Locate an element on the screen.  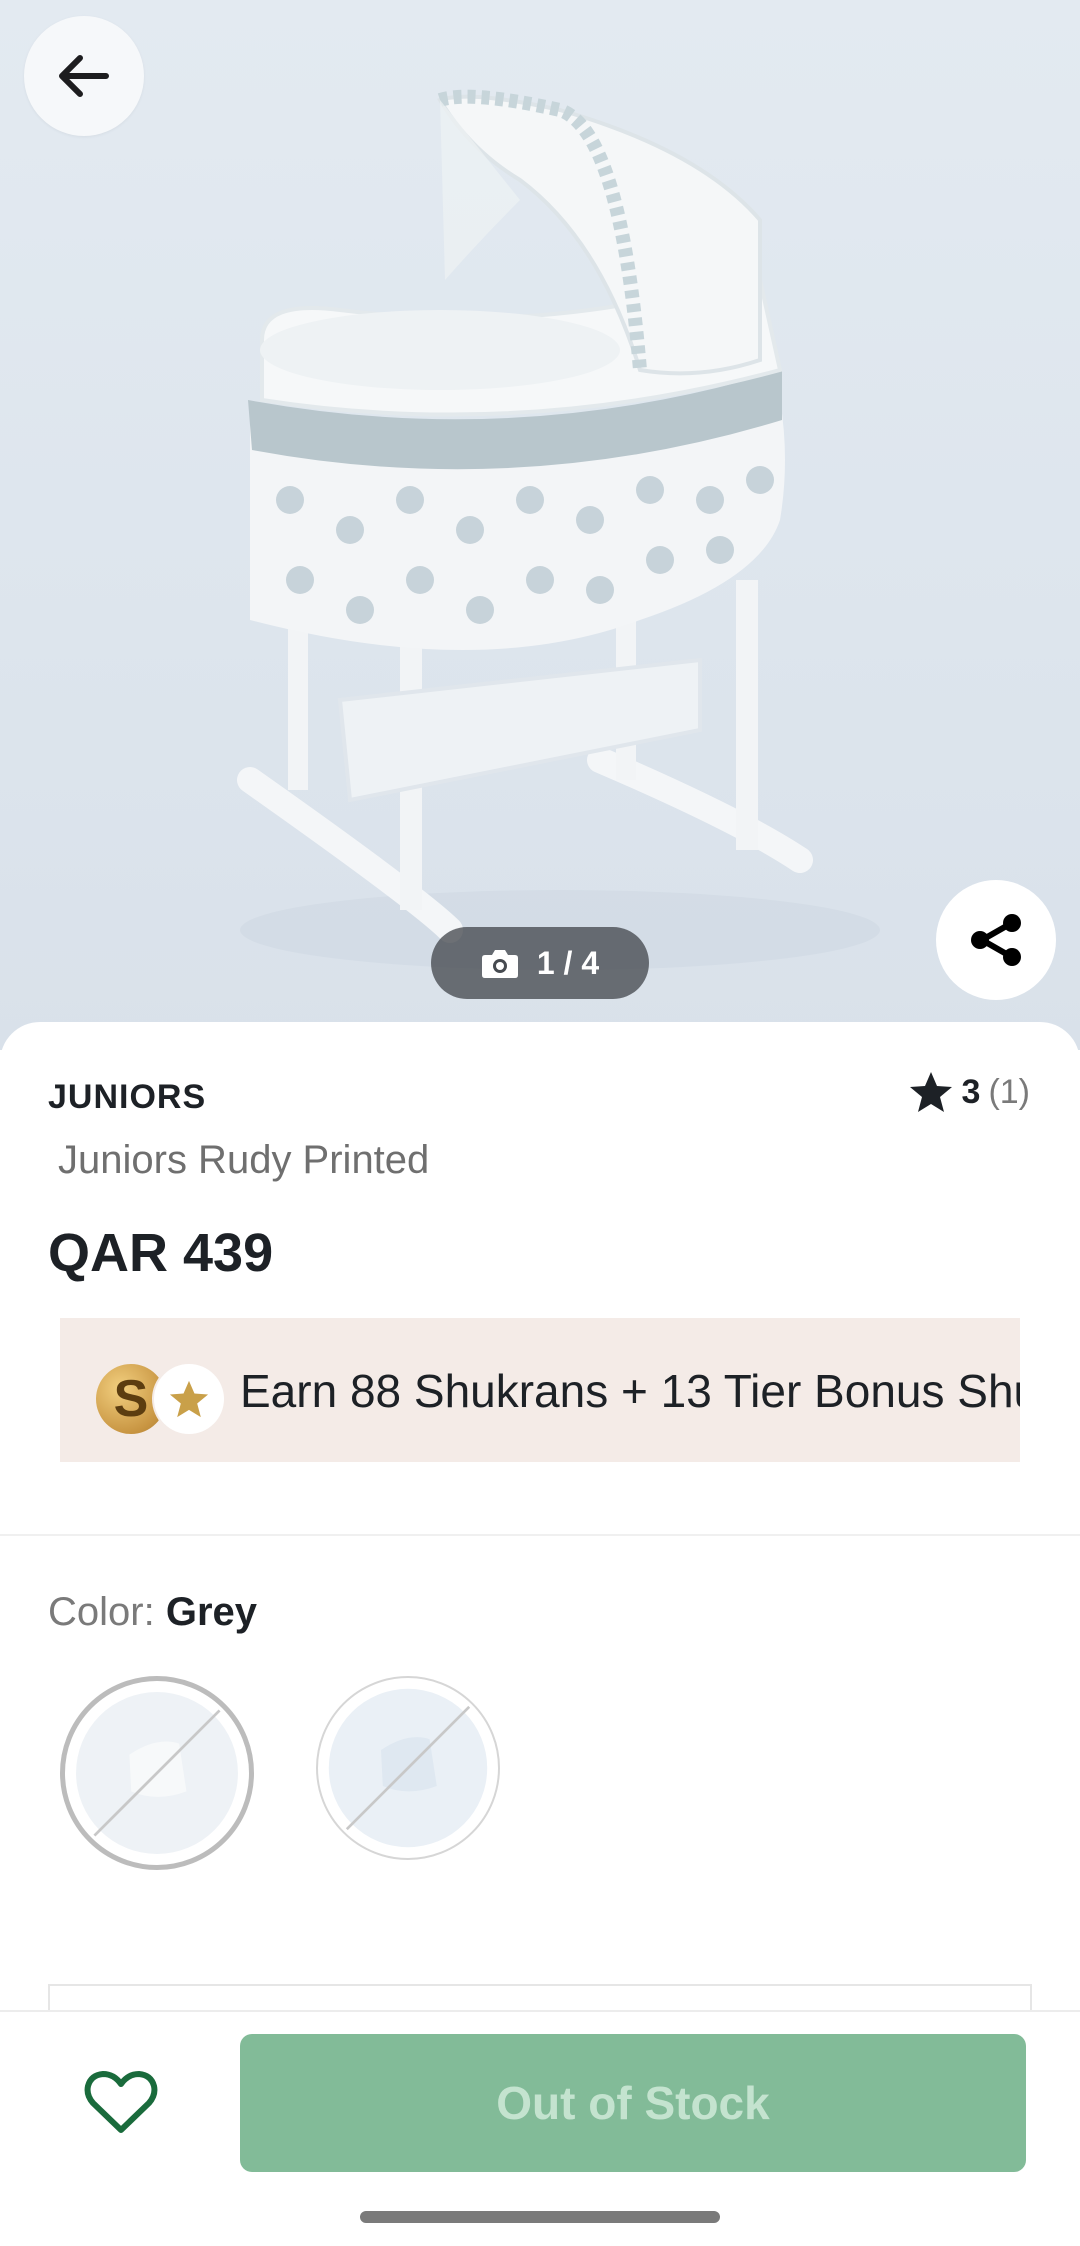
share-button is located at coordinates (996, 940).